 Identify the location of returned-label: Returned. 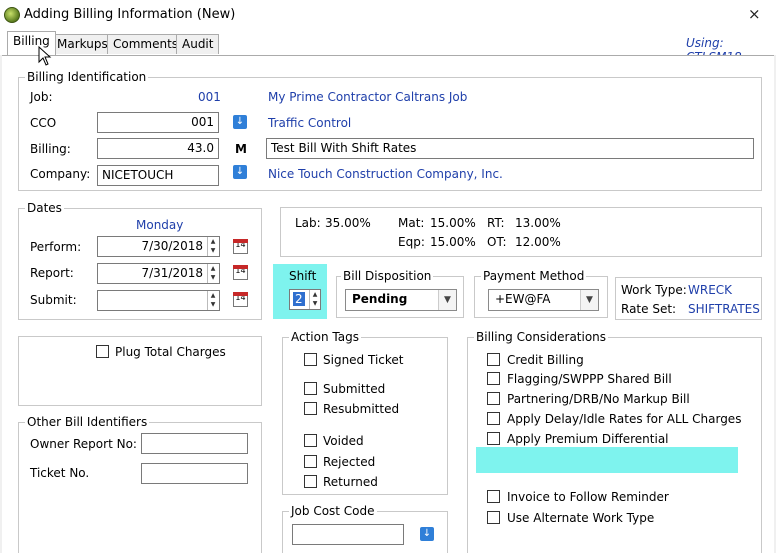
(350, 482).